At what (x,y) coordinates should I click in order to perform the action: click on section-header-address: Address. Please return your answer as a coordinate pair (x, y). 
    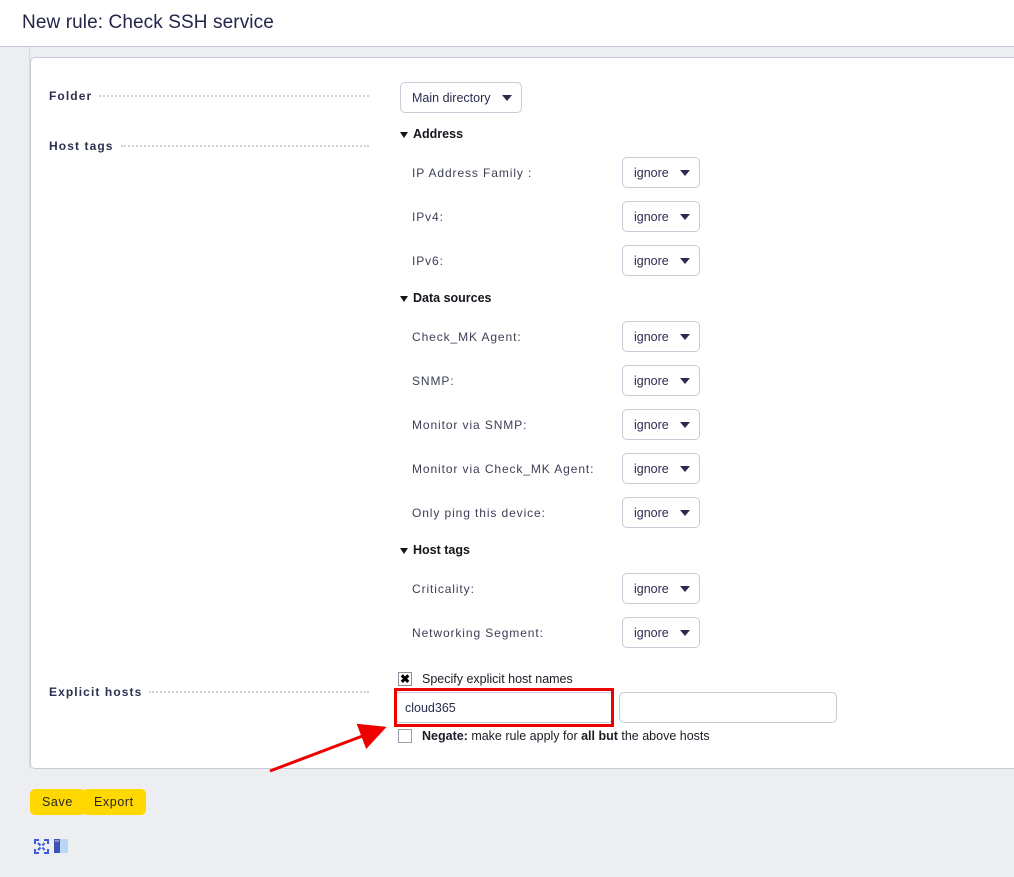
    Looking at the image, I should click on (431, 134).